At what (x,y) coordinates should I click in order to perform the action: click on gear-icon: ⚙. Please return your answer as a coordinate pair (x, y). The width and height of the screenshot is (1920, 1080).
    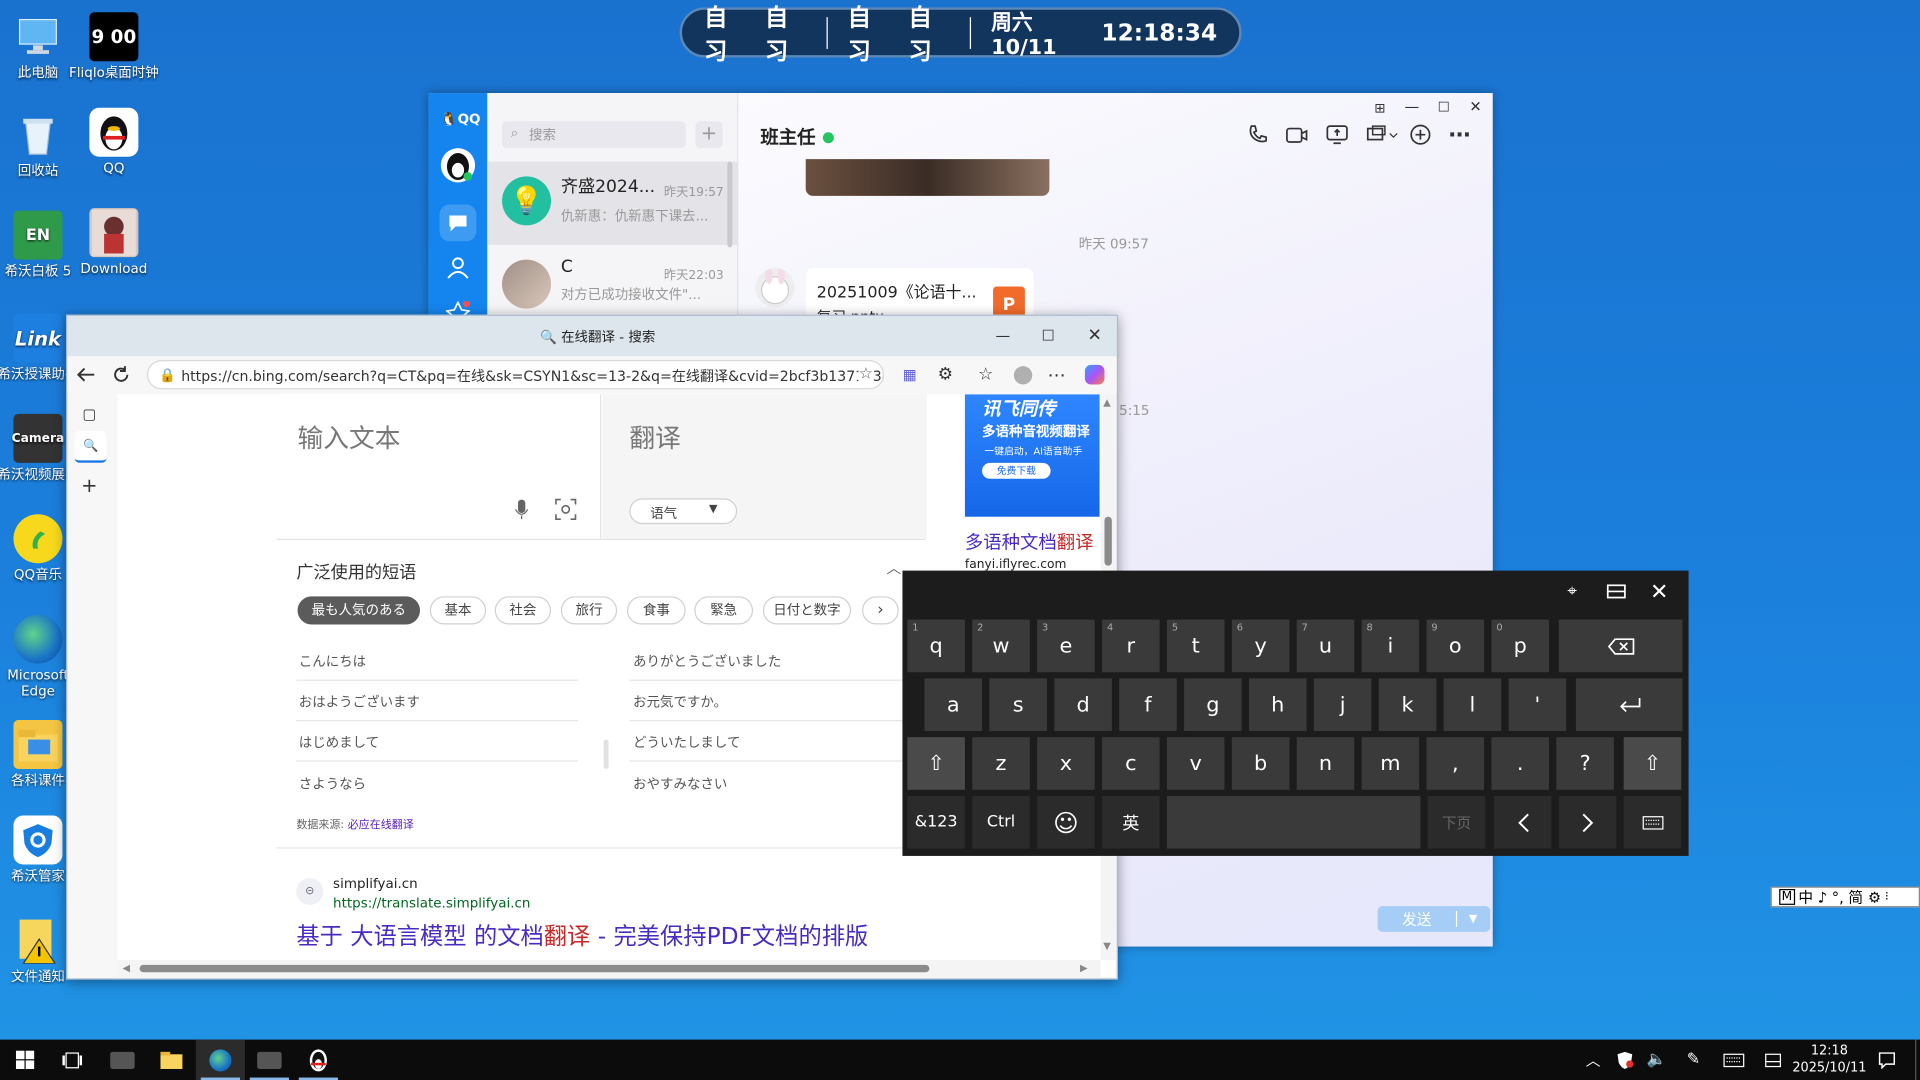
    Looking at the image, I should click on (1874, 896).